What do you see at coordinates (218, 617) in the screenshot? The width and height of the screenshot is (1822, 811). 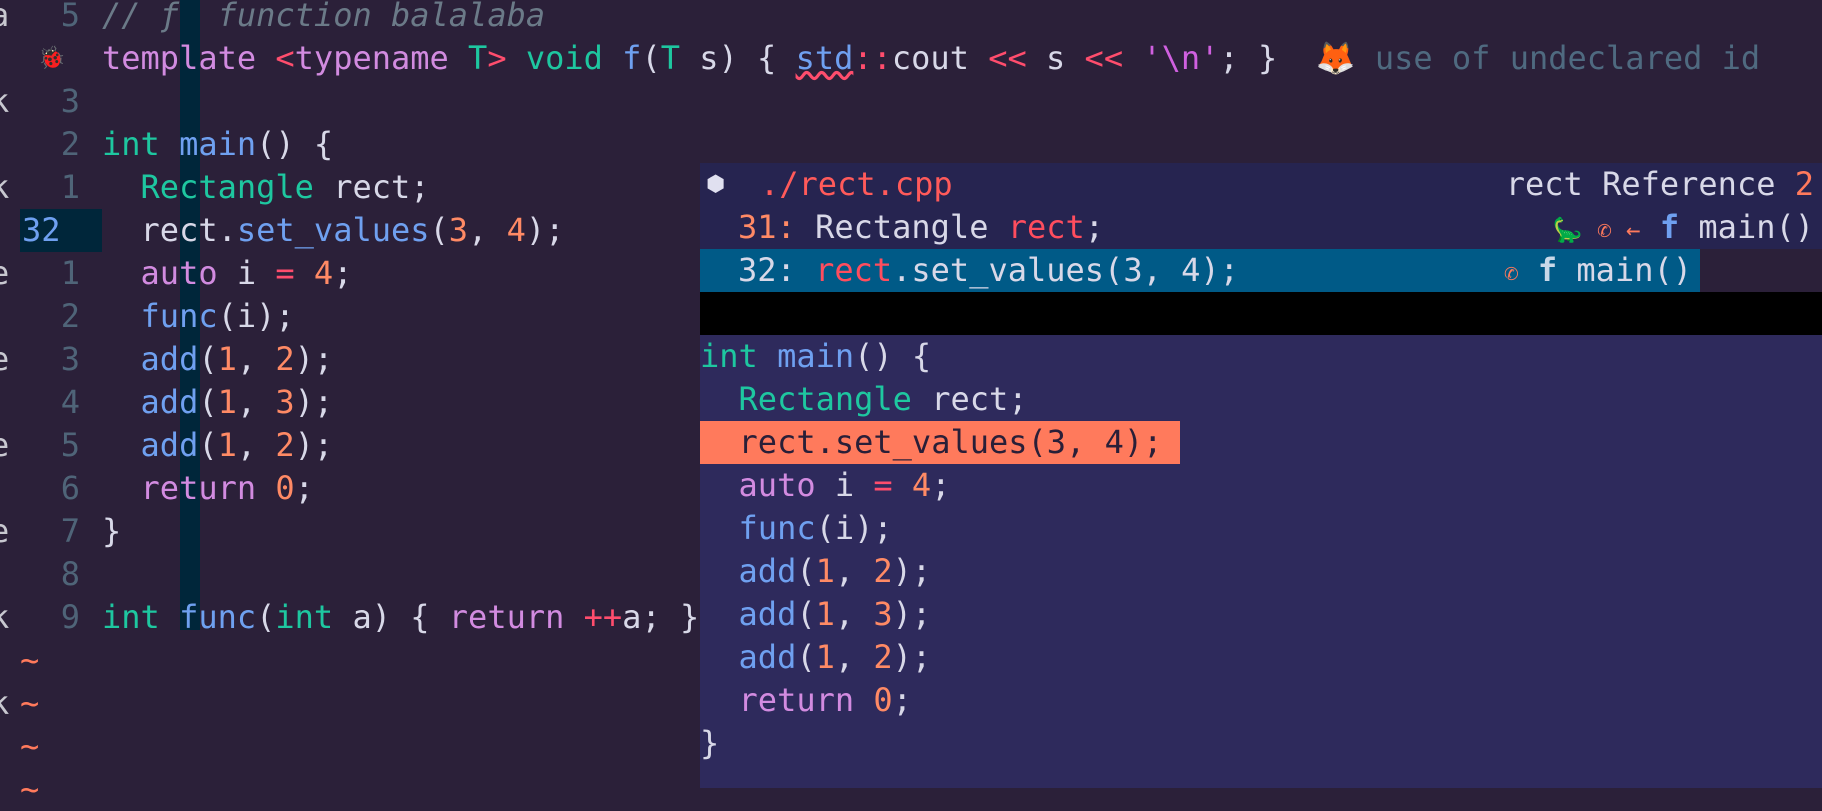 I see `code-token: func` at bounding box center [218, 617].